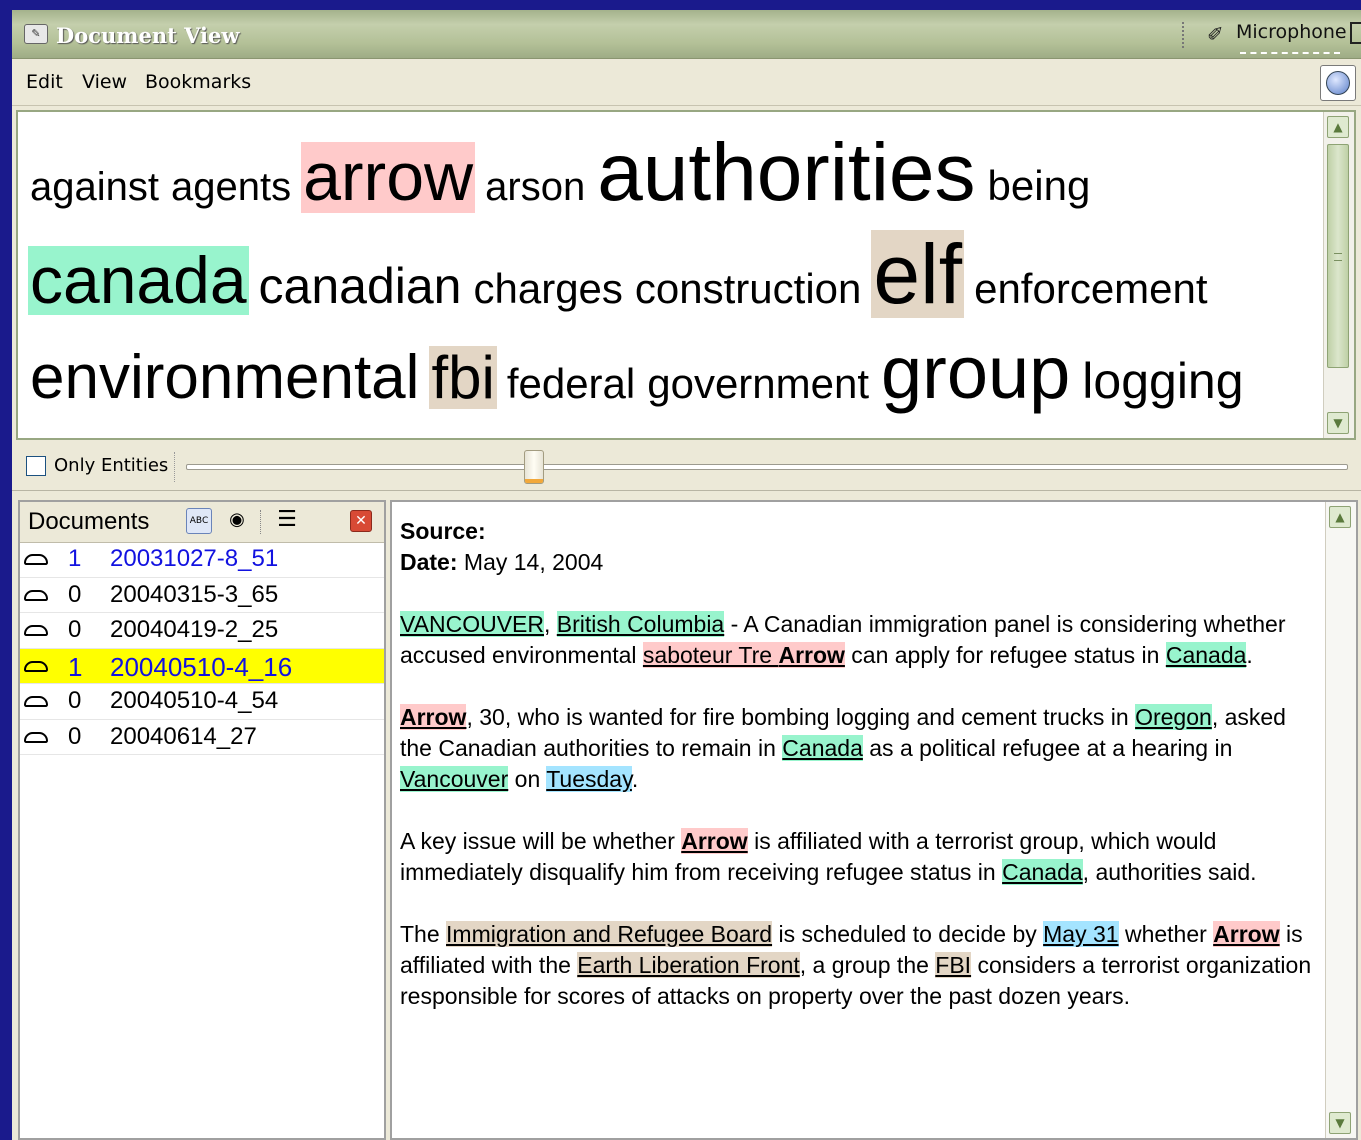 This screenshot has width=1361, height=1140. What do you see at coordinates (1173, 717) in the screenshot?
I see `entity-link: Oregon` at bounding box center [1173, 717].